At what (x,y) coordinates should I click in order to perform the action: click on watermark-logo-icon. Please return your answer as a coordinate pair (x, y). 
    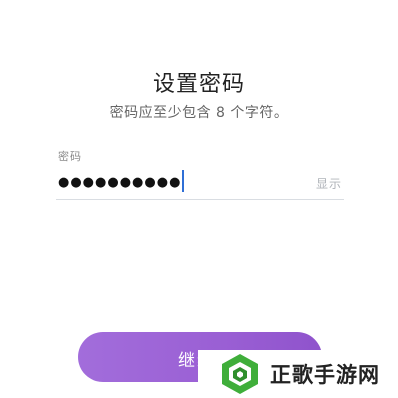
    Looking at the image, I should click on (240, 374).